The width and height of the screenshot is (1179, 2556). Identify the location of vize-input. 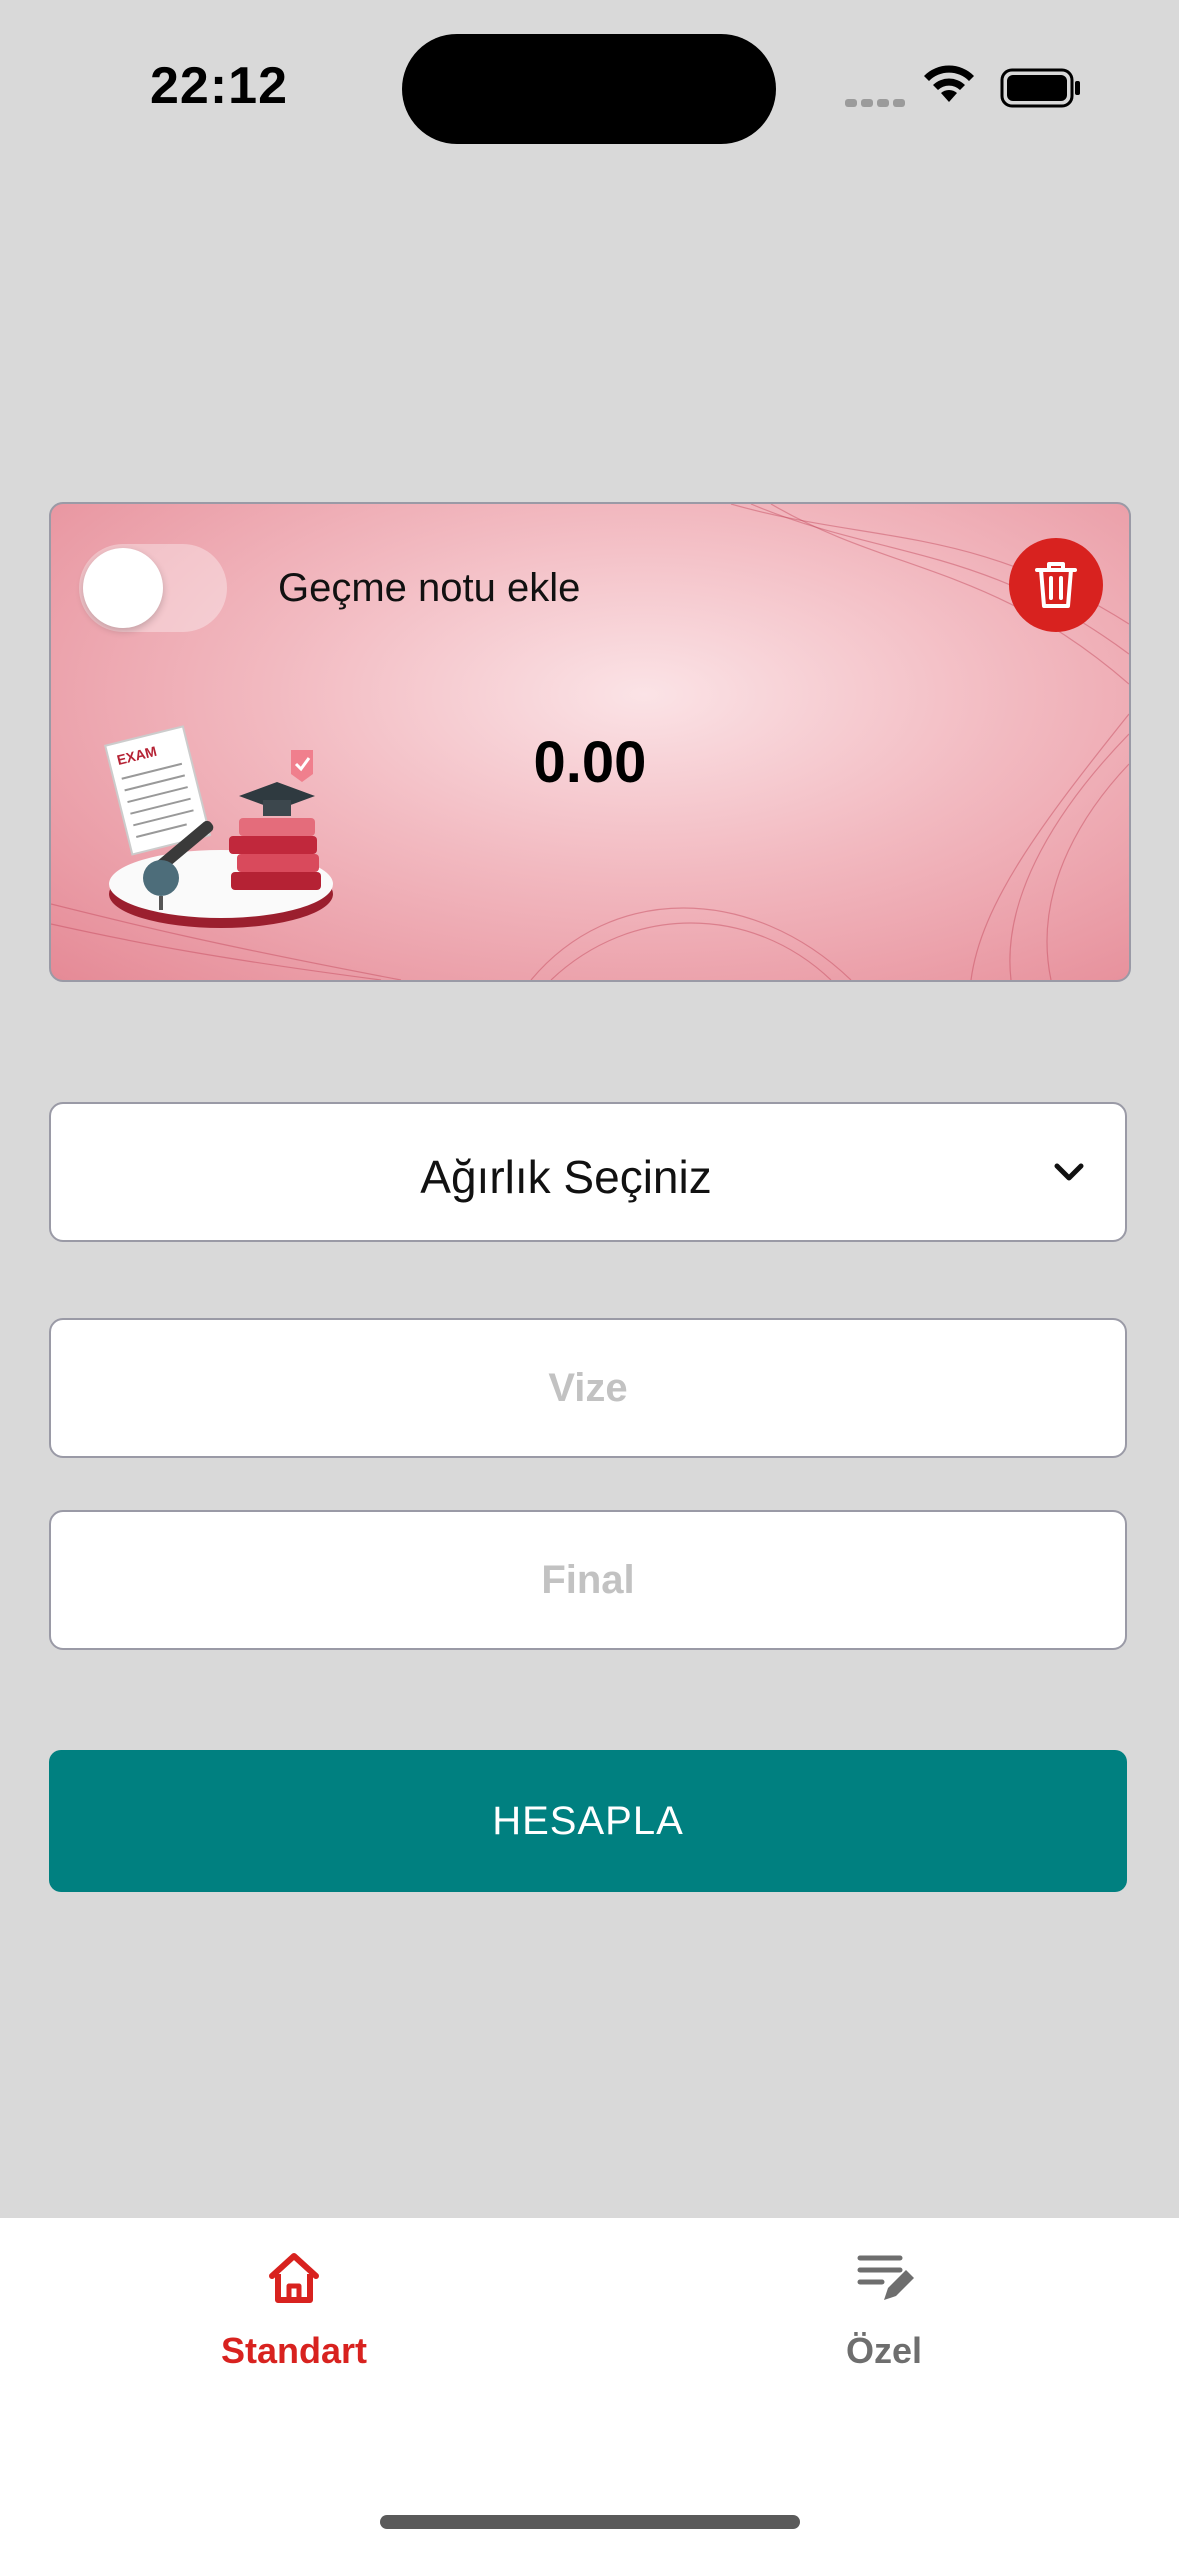
(588, 1388).